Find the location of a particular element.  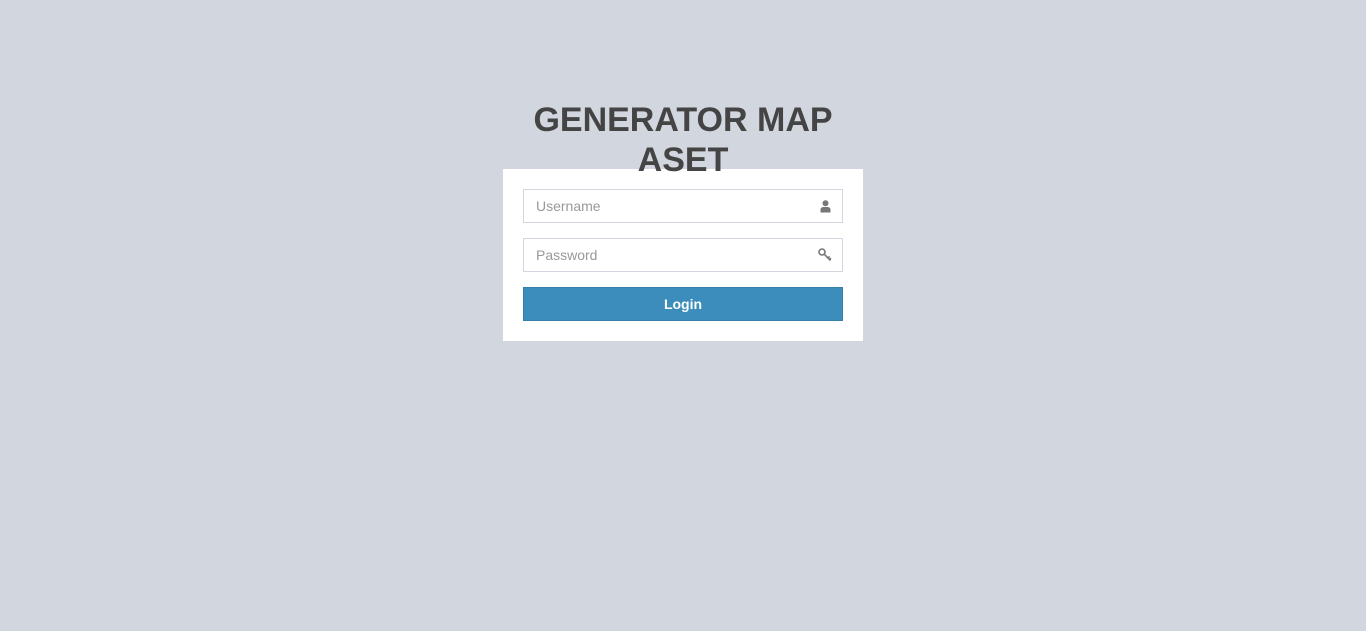

user-icon is located at coordinates (825, 206).